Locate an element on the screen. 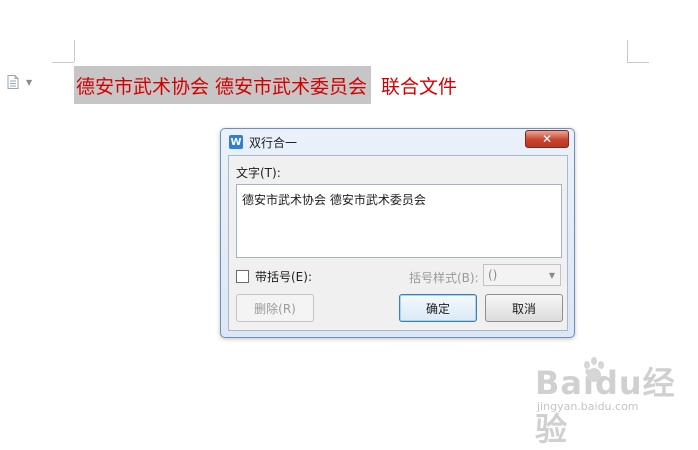 The image size is (698, 450). close-icon: ✕ is located at coordinates (547, 139).